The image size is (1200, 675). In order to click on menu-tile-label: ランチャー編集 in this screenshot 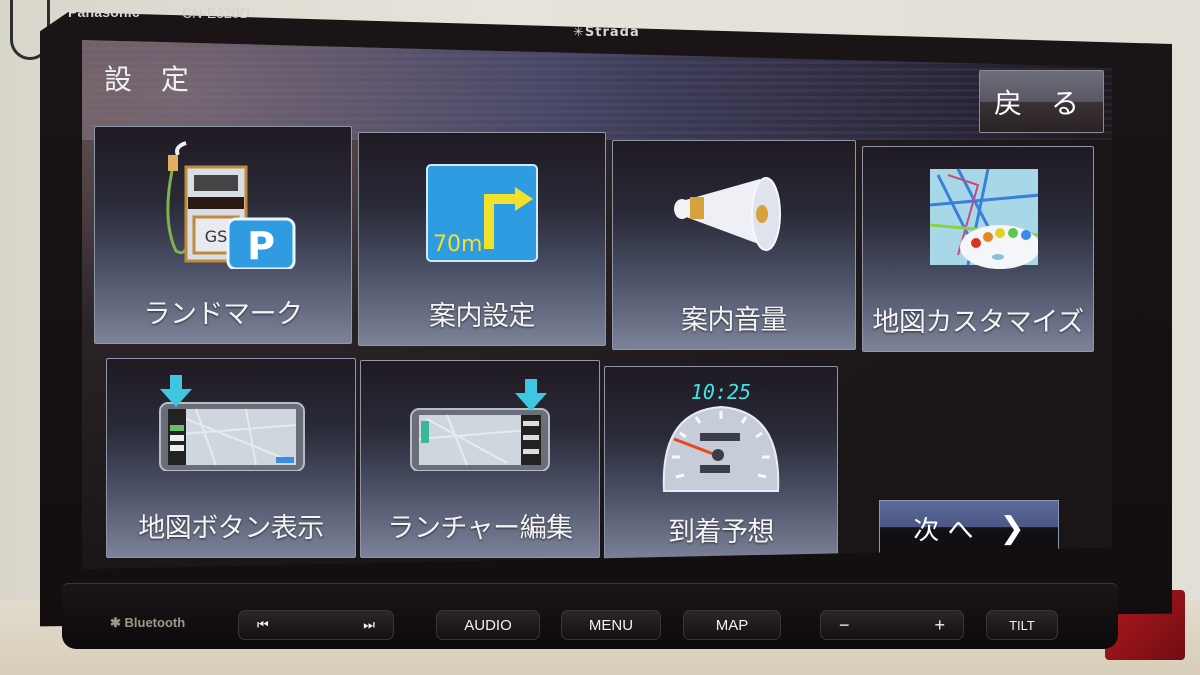, I will do `click(480, 528)`.